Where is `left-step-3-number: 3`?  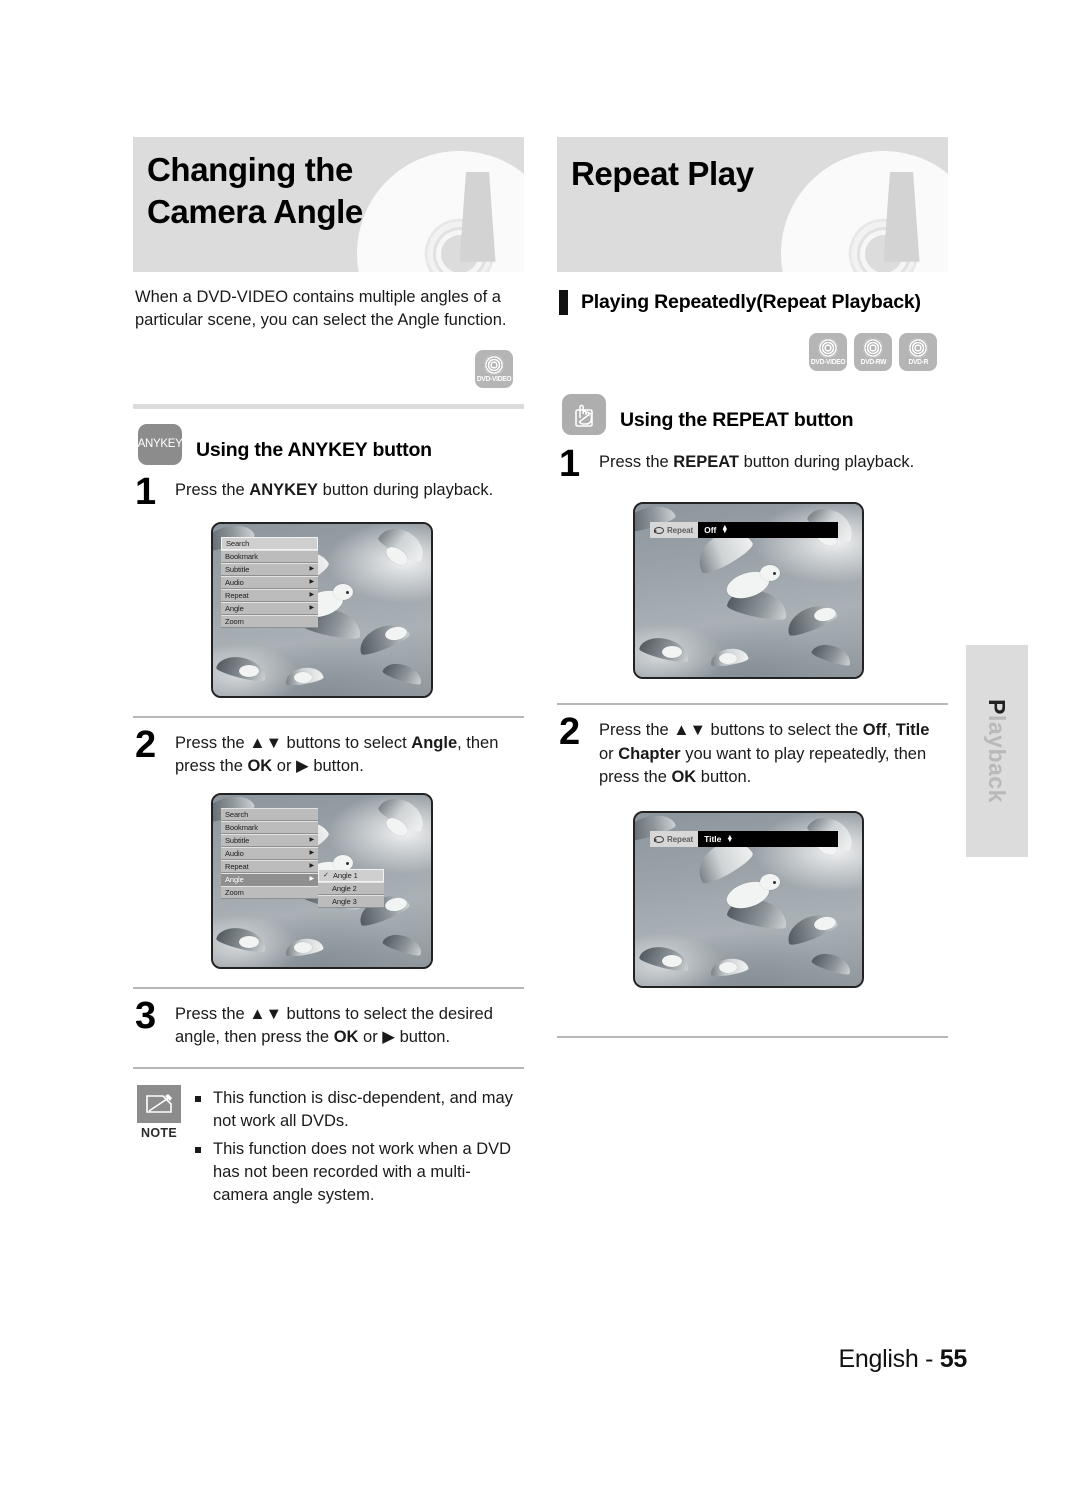 left-step-3-number: 3 is located at coordinates (146, 1015).